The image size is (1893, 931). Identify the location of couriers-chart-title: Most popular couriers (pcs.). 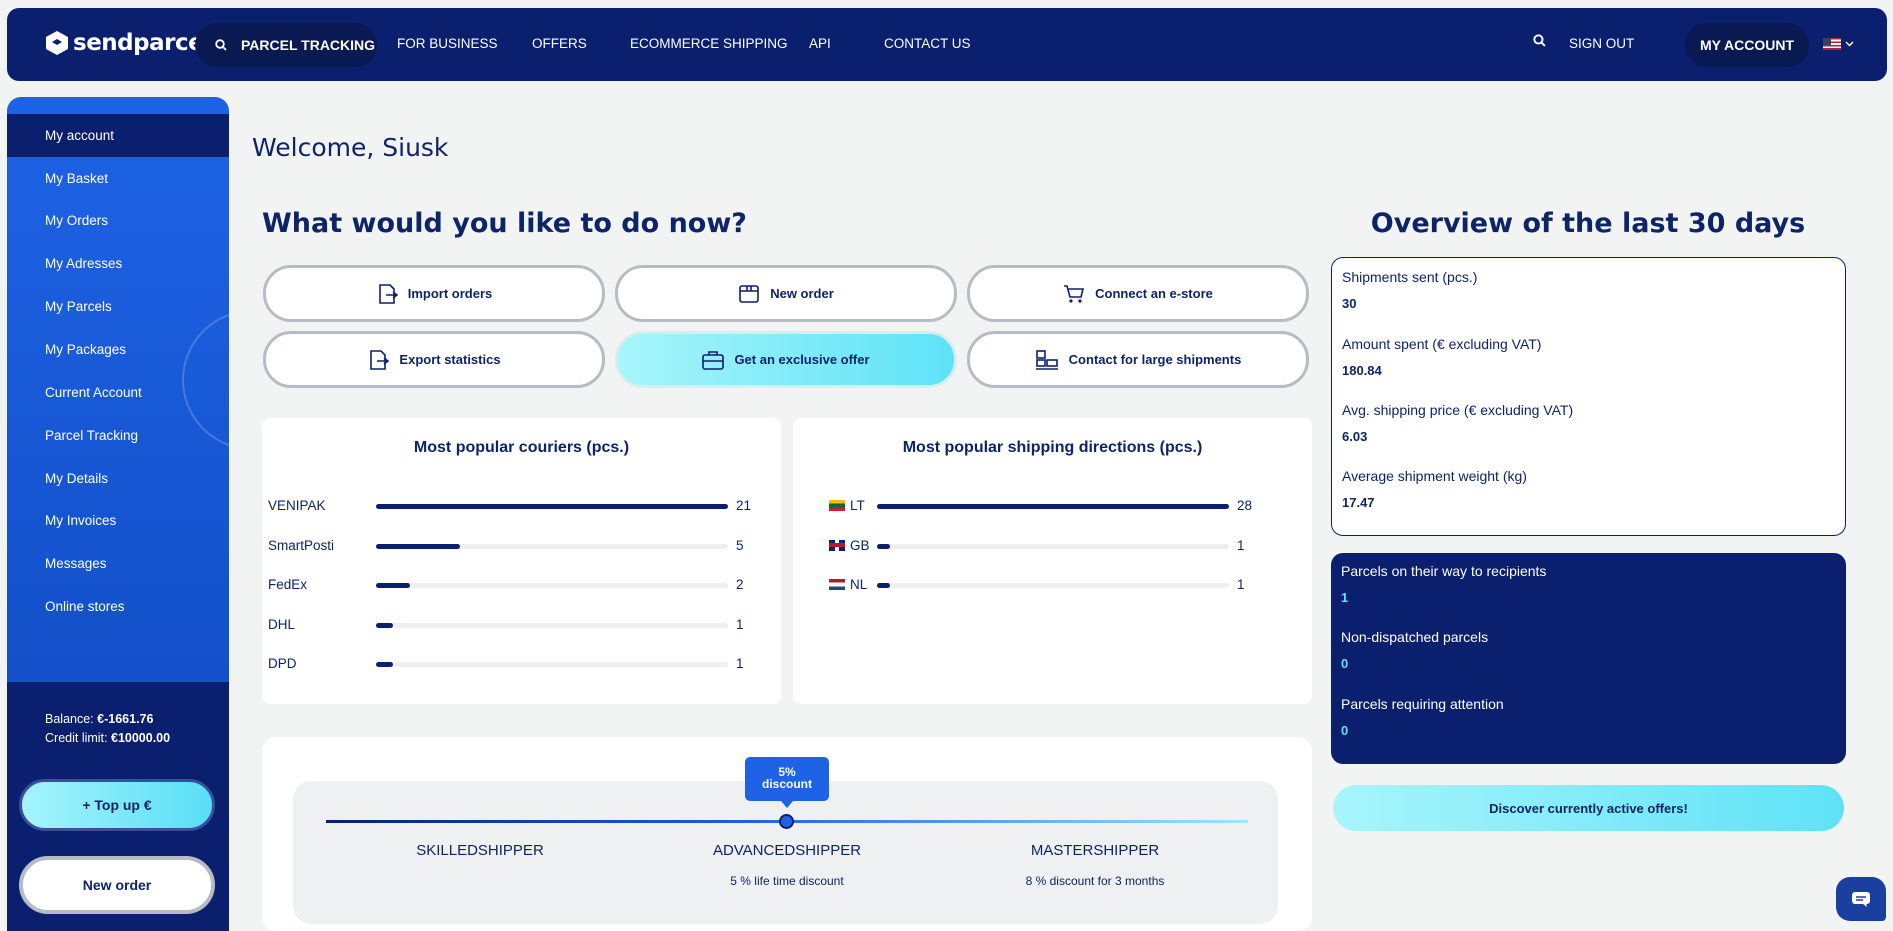
(521, 447).